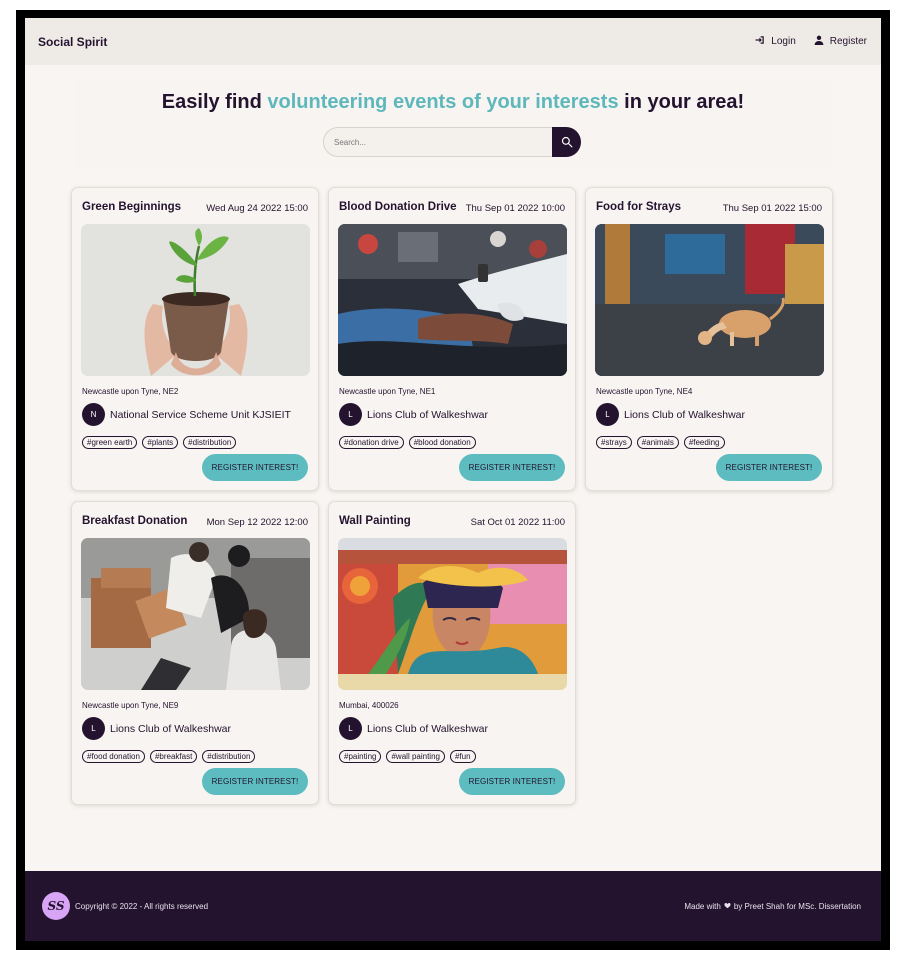 Image resolution: width=905 pixels, height=961 pixels. I want to click on tag-chip: #animals, so click(657, 442).